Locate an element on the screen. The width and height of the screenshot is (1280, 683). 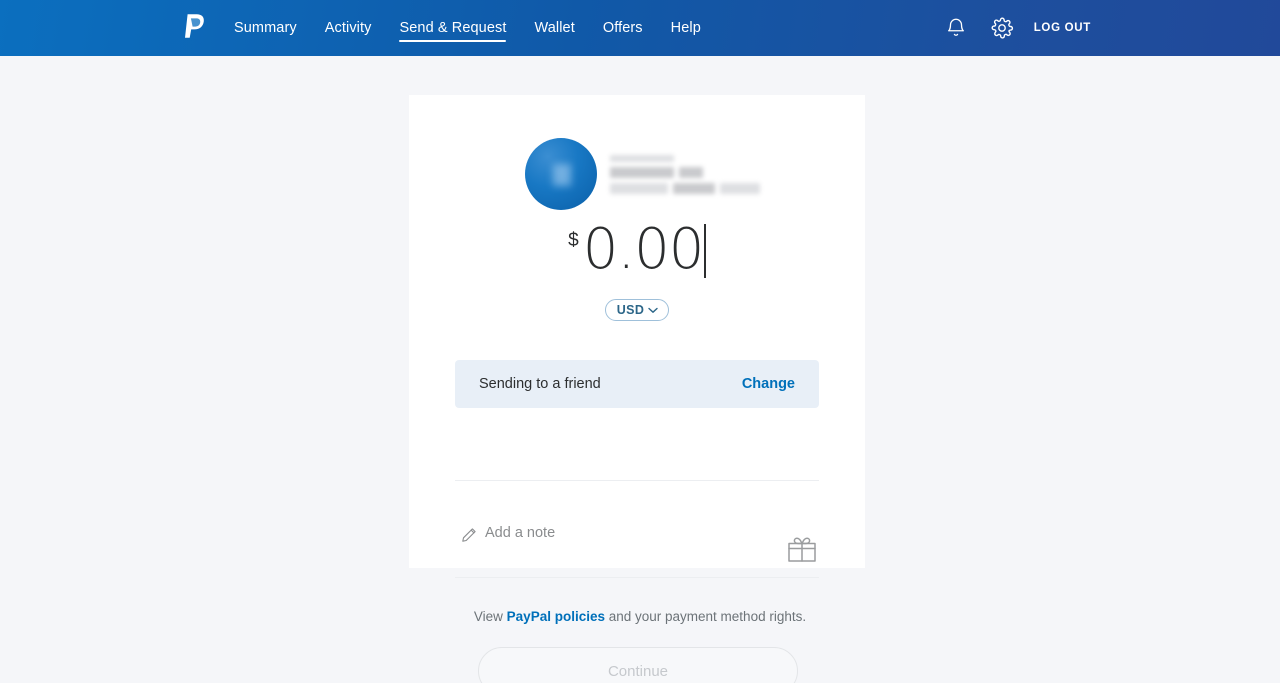
amount-input: $ 0.00 is located at coordinates (637, 254).